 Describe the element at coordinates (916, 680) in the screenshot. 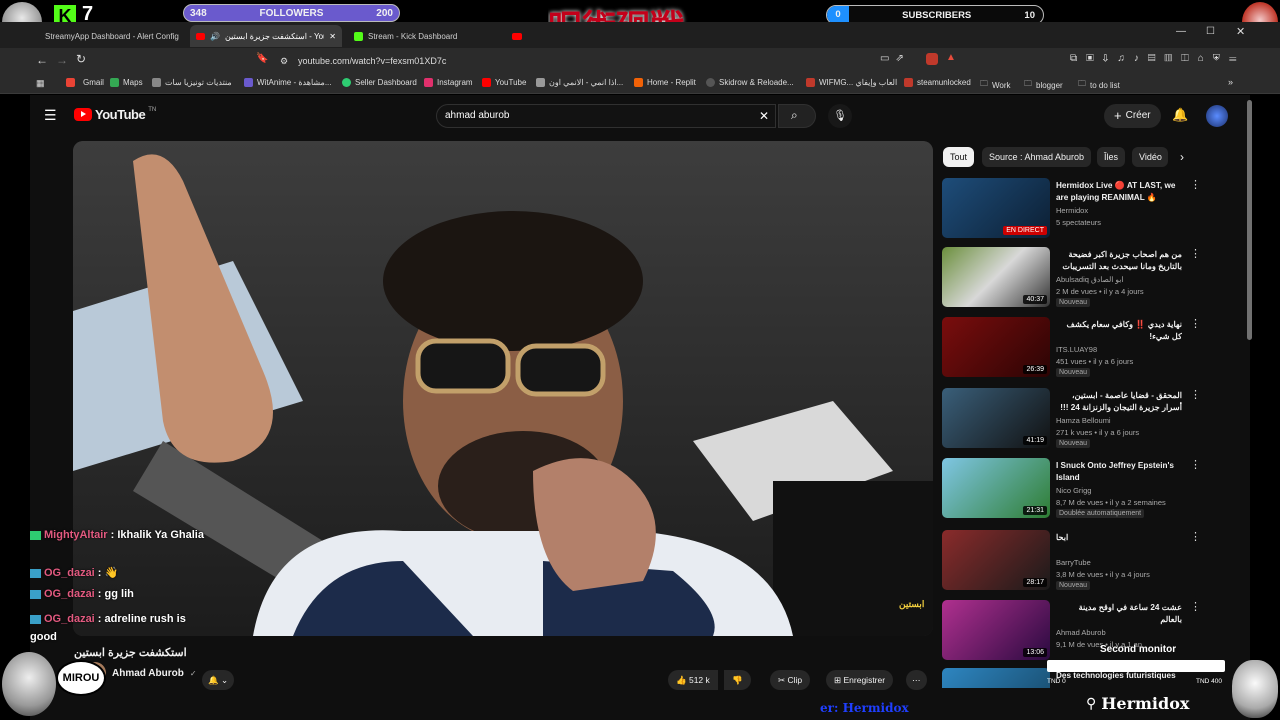

I see `more-actions-button: ⋯` at that location.